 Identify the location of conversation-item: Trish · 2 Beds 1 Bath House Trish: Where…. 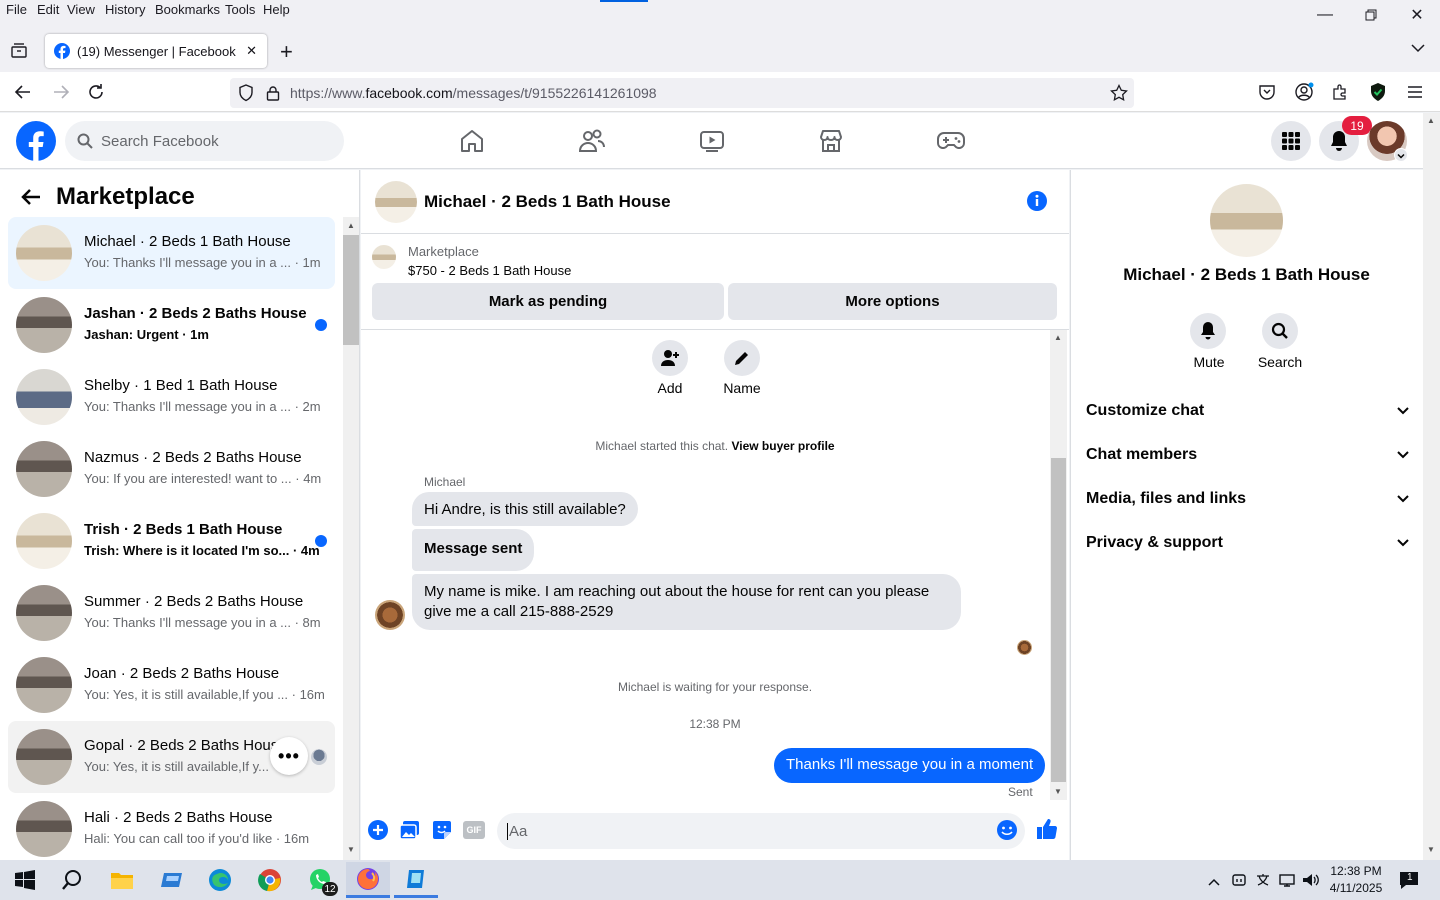
(171, 541).